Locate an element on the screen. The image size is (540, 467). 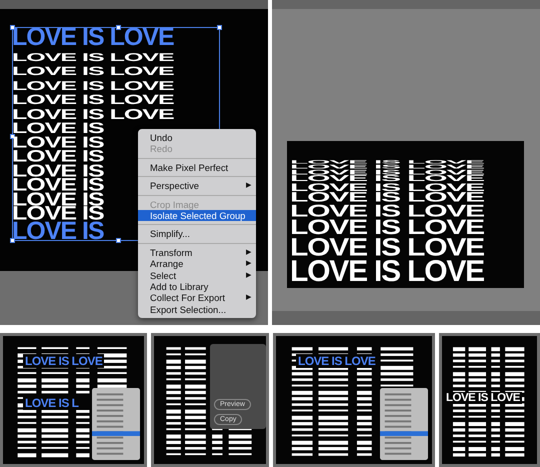
menu-item: Undo is located at coordinates (197, 138).